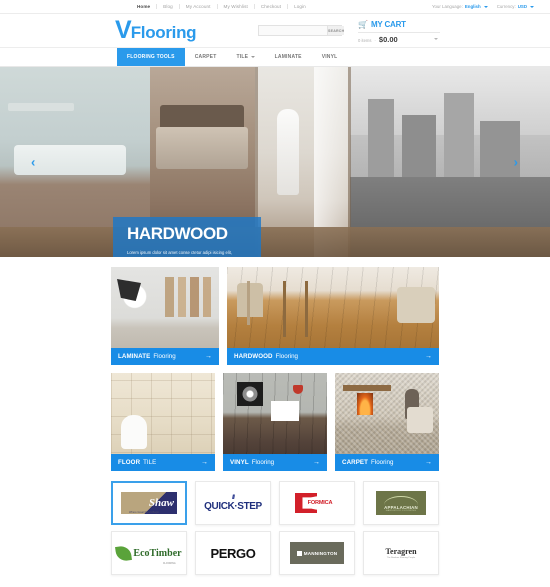 The height and width of the screenshot is (587, 550). I want to click on nav-item-laminate: LAMINATE, so click(288, 57).